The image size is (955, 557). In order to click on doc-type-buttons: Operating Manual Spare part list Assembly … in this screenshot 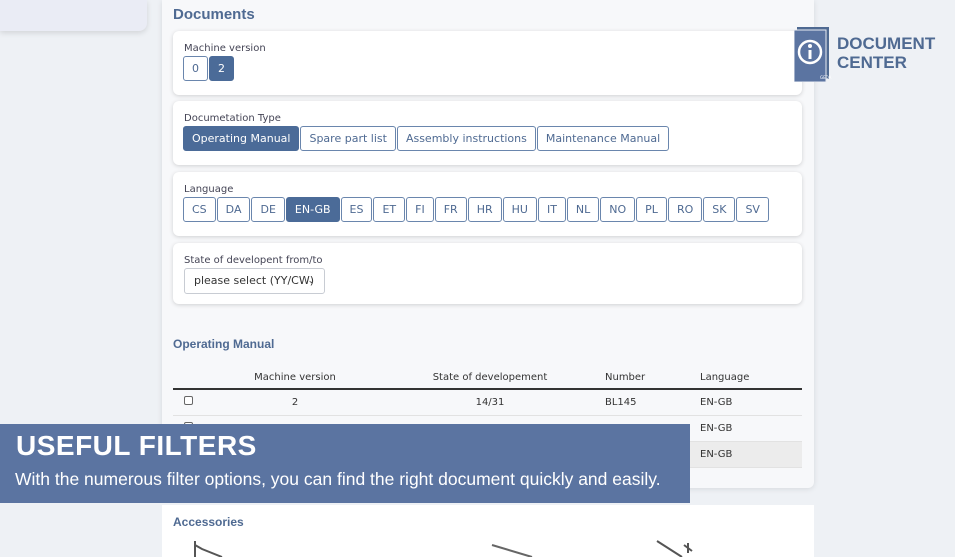, I will do `click(426, 138)`.